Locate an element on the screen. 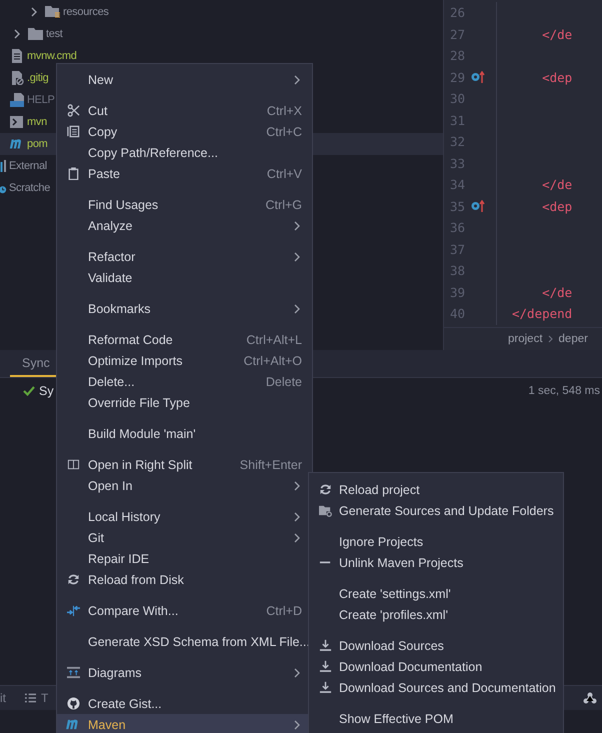 This screenshot has width=602, height=733. line-number: 27 is located at coordinates (456, 34).